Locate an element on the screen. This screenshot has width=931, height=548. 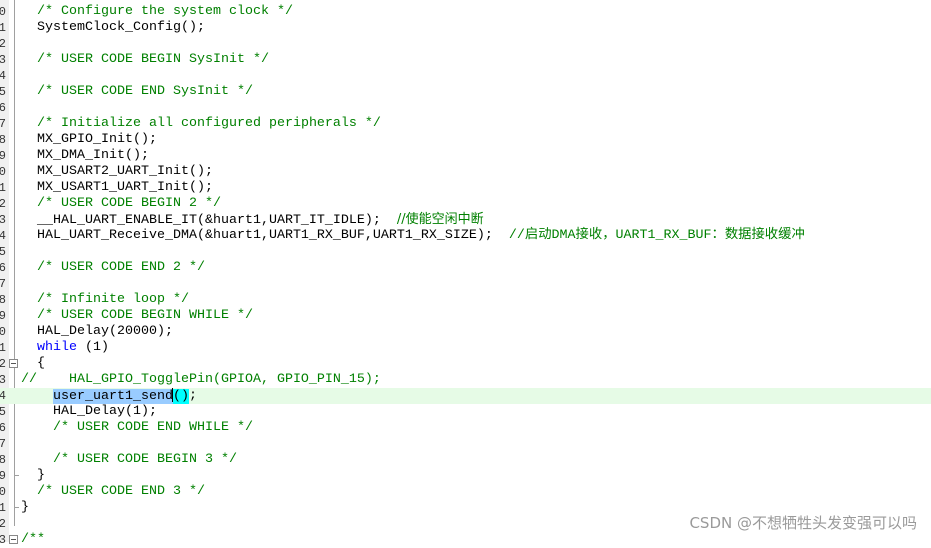
code-line: 6 is located at coordinates (465, 108).